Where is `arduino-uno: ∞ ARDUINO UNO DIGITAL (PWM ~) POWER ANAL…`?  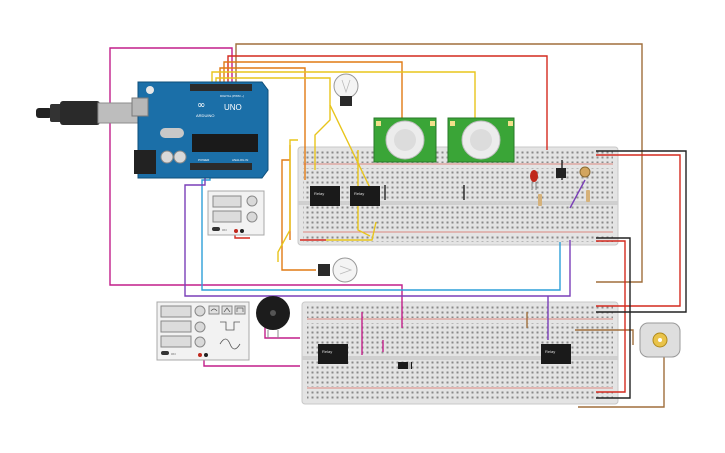
arduino-uno: ∞ ARDUINO UNO DIGITAL (PWM ~) POWER ANAL… is located at coordinates (200, 130).